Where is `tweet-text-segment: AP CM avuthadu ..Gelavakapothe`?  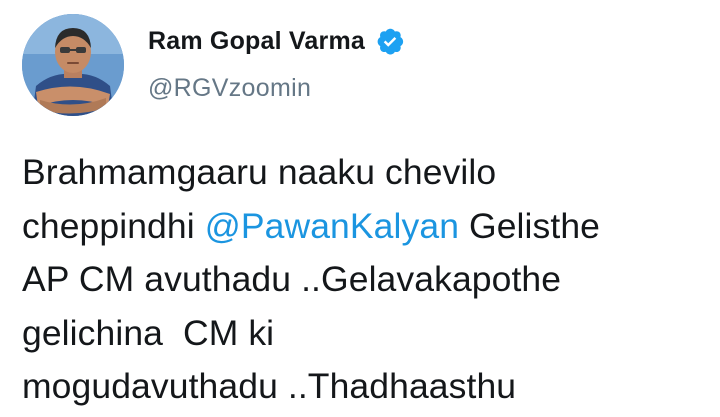
tweet-text-segment: AP CM avuthadu ..Gelavakapothe is located at coordinates (292, 279).